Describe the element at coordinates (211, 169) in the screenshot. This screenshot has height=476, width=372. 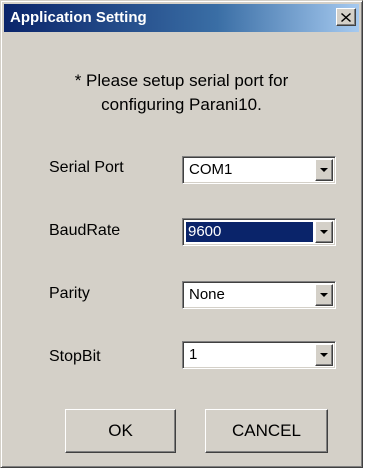
I see `serial-port-value: COM1` at that location.